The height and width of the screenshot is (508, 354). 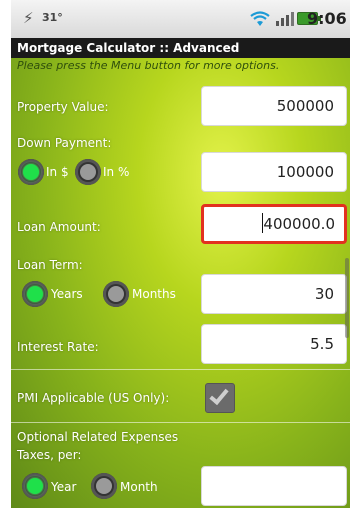 I want to click on signal-icon, so click(x=285, y=20).